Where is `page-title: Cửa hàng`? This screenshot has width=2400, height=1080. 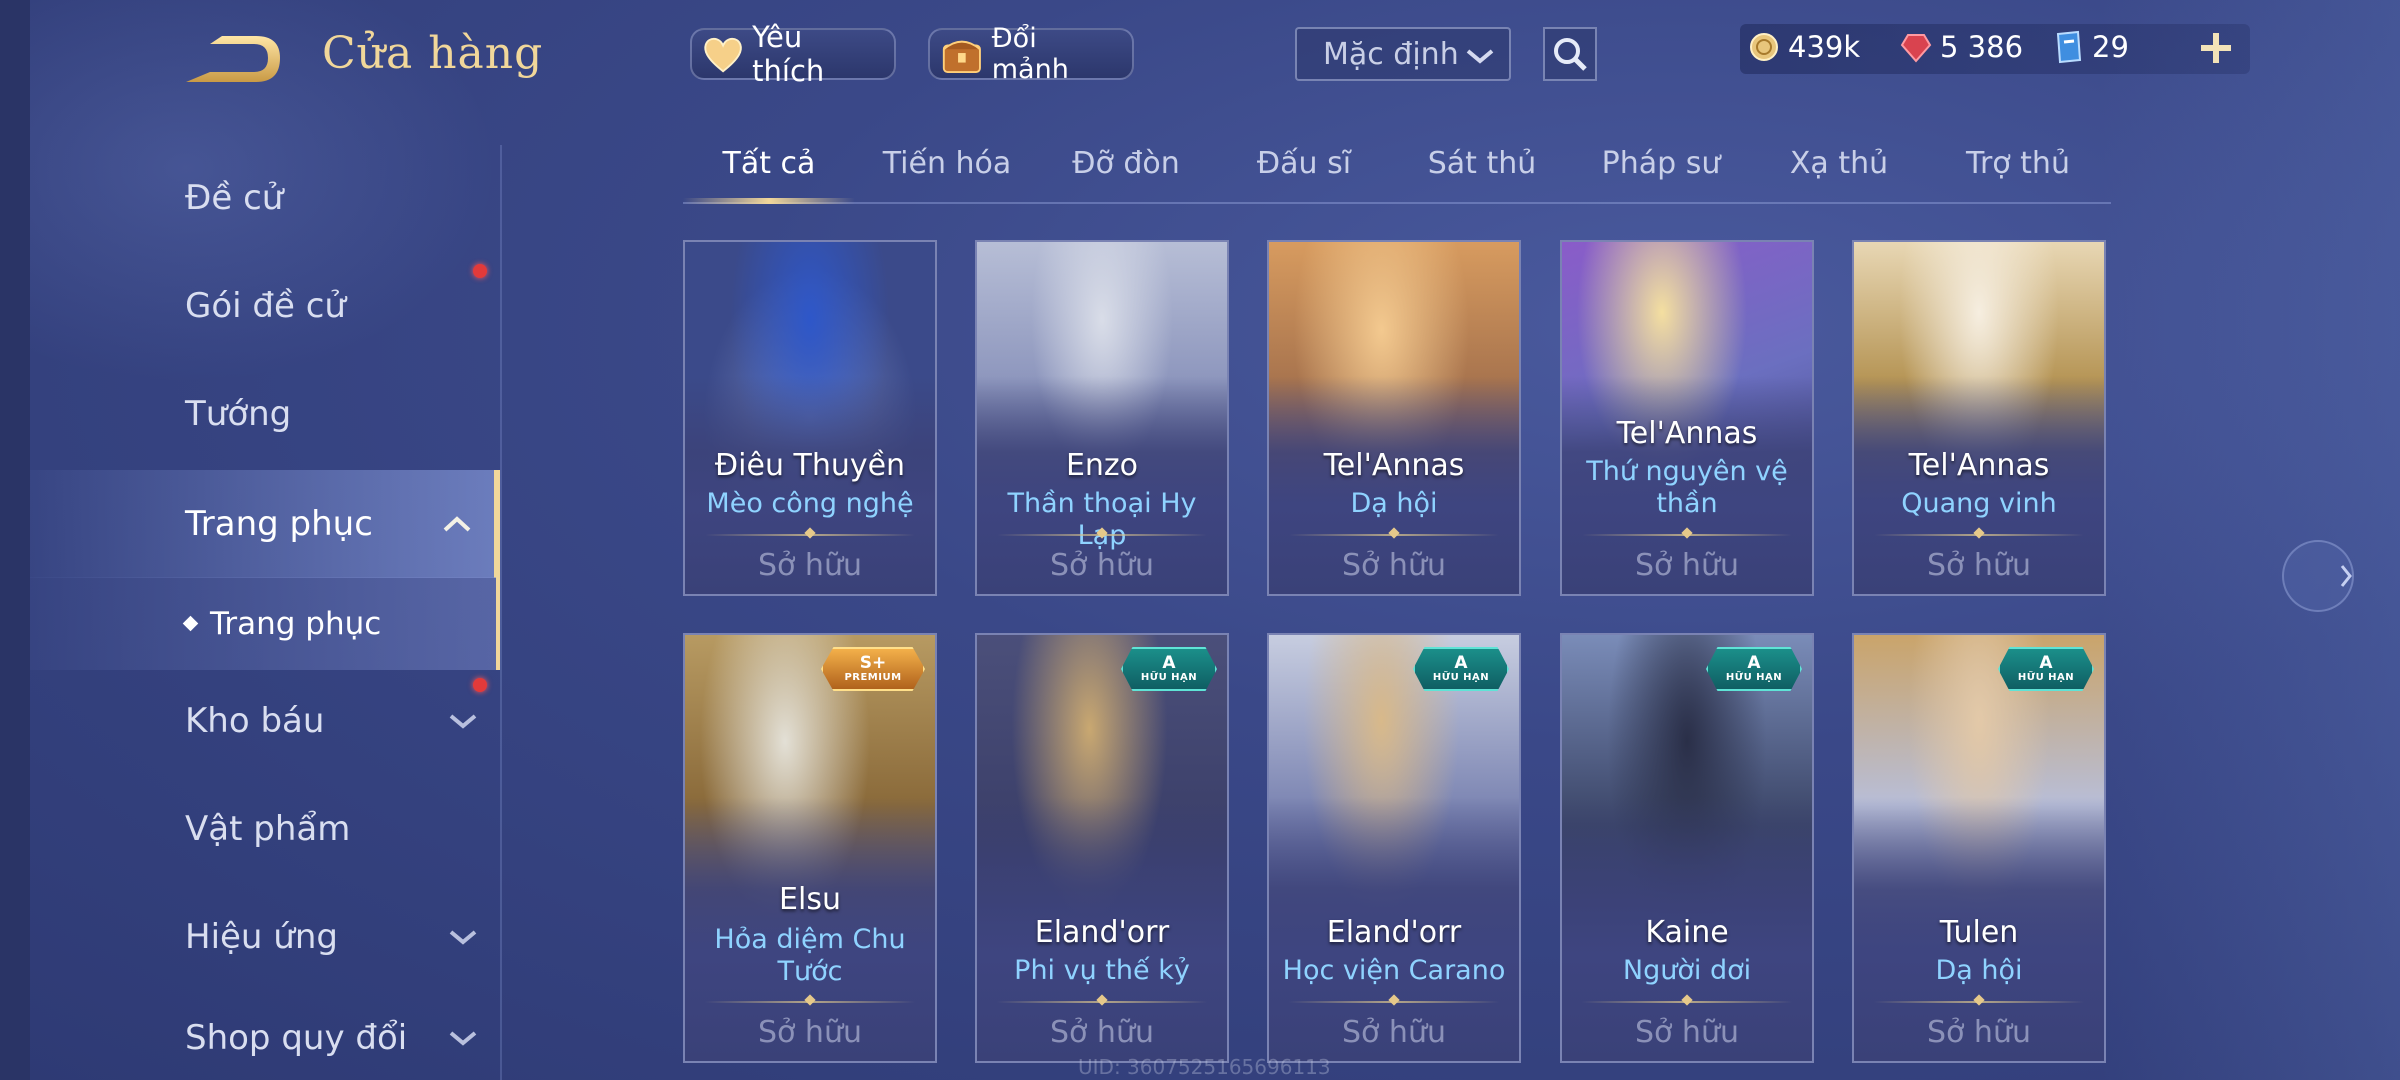 page-title: Cửa hàng is located at coordinates (433, 53).